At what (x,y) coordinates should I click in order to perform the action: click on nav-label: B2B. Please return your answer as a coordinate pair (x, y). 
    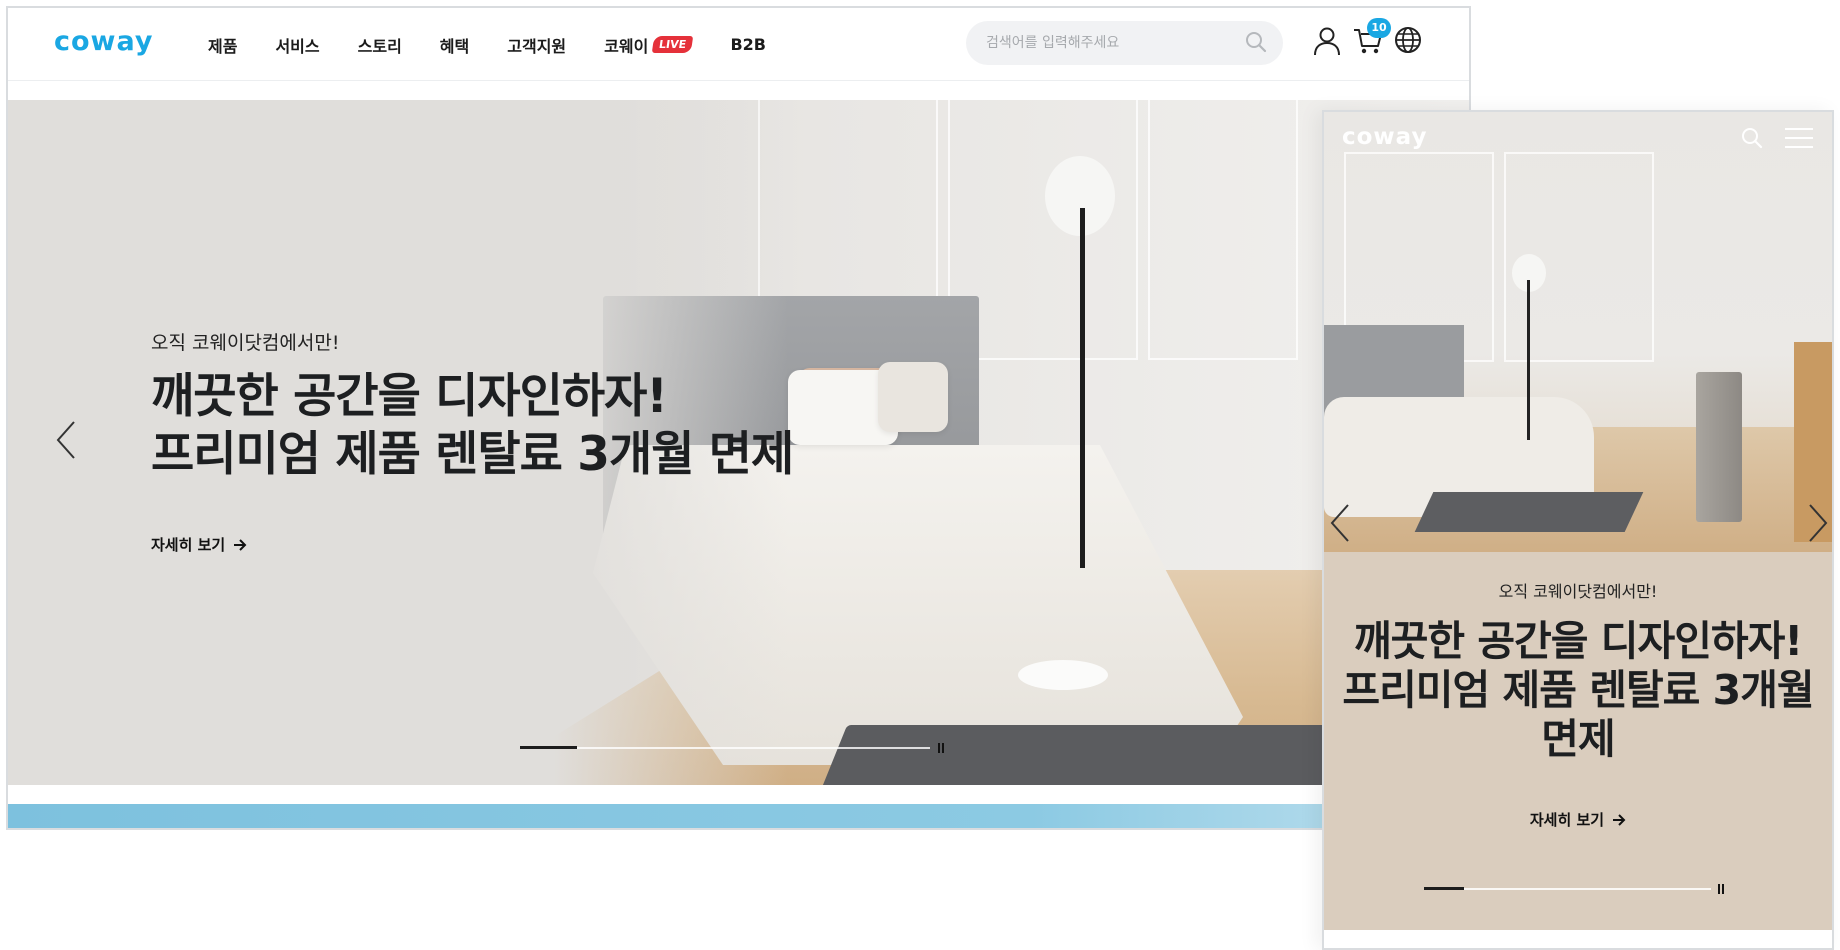
    Looking at the image, I should click on (748, 44).